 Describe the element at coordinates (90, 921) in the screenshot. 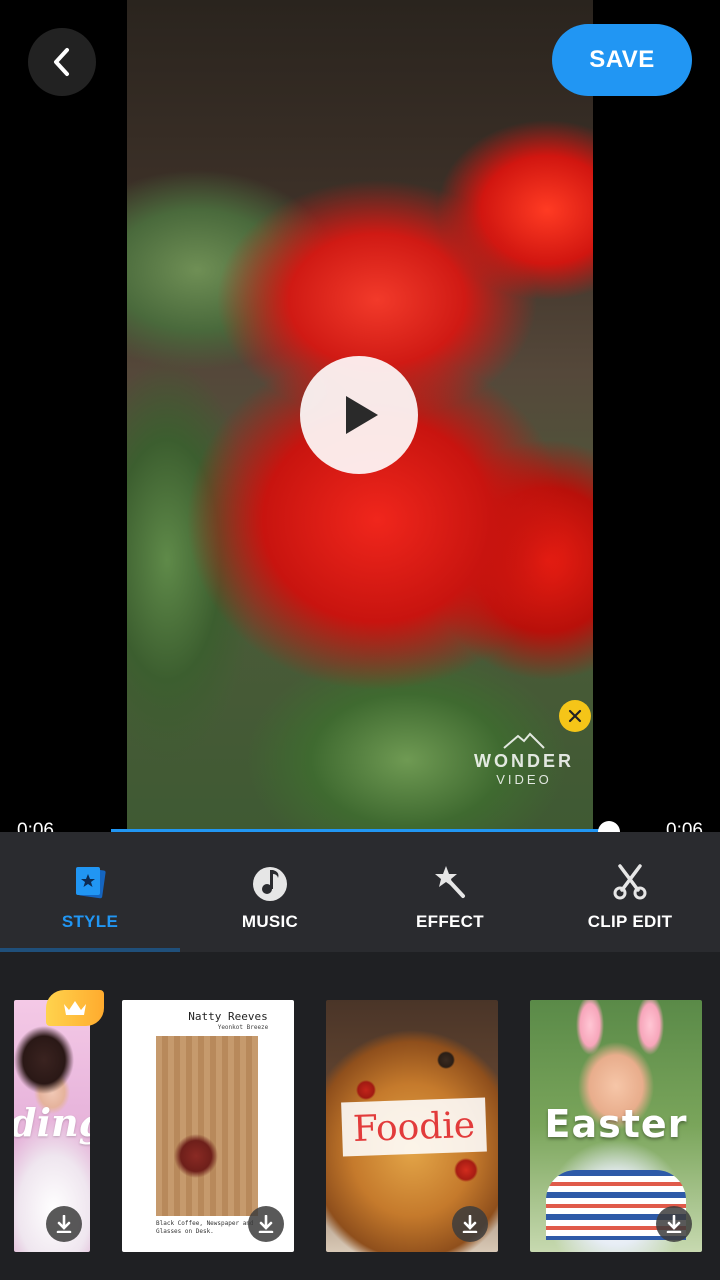

I see `tab-style-label: STYLE` at that location.